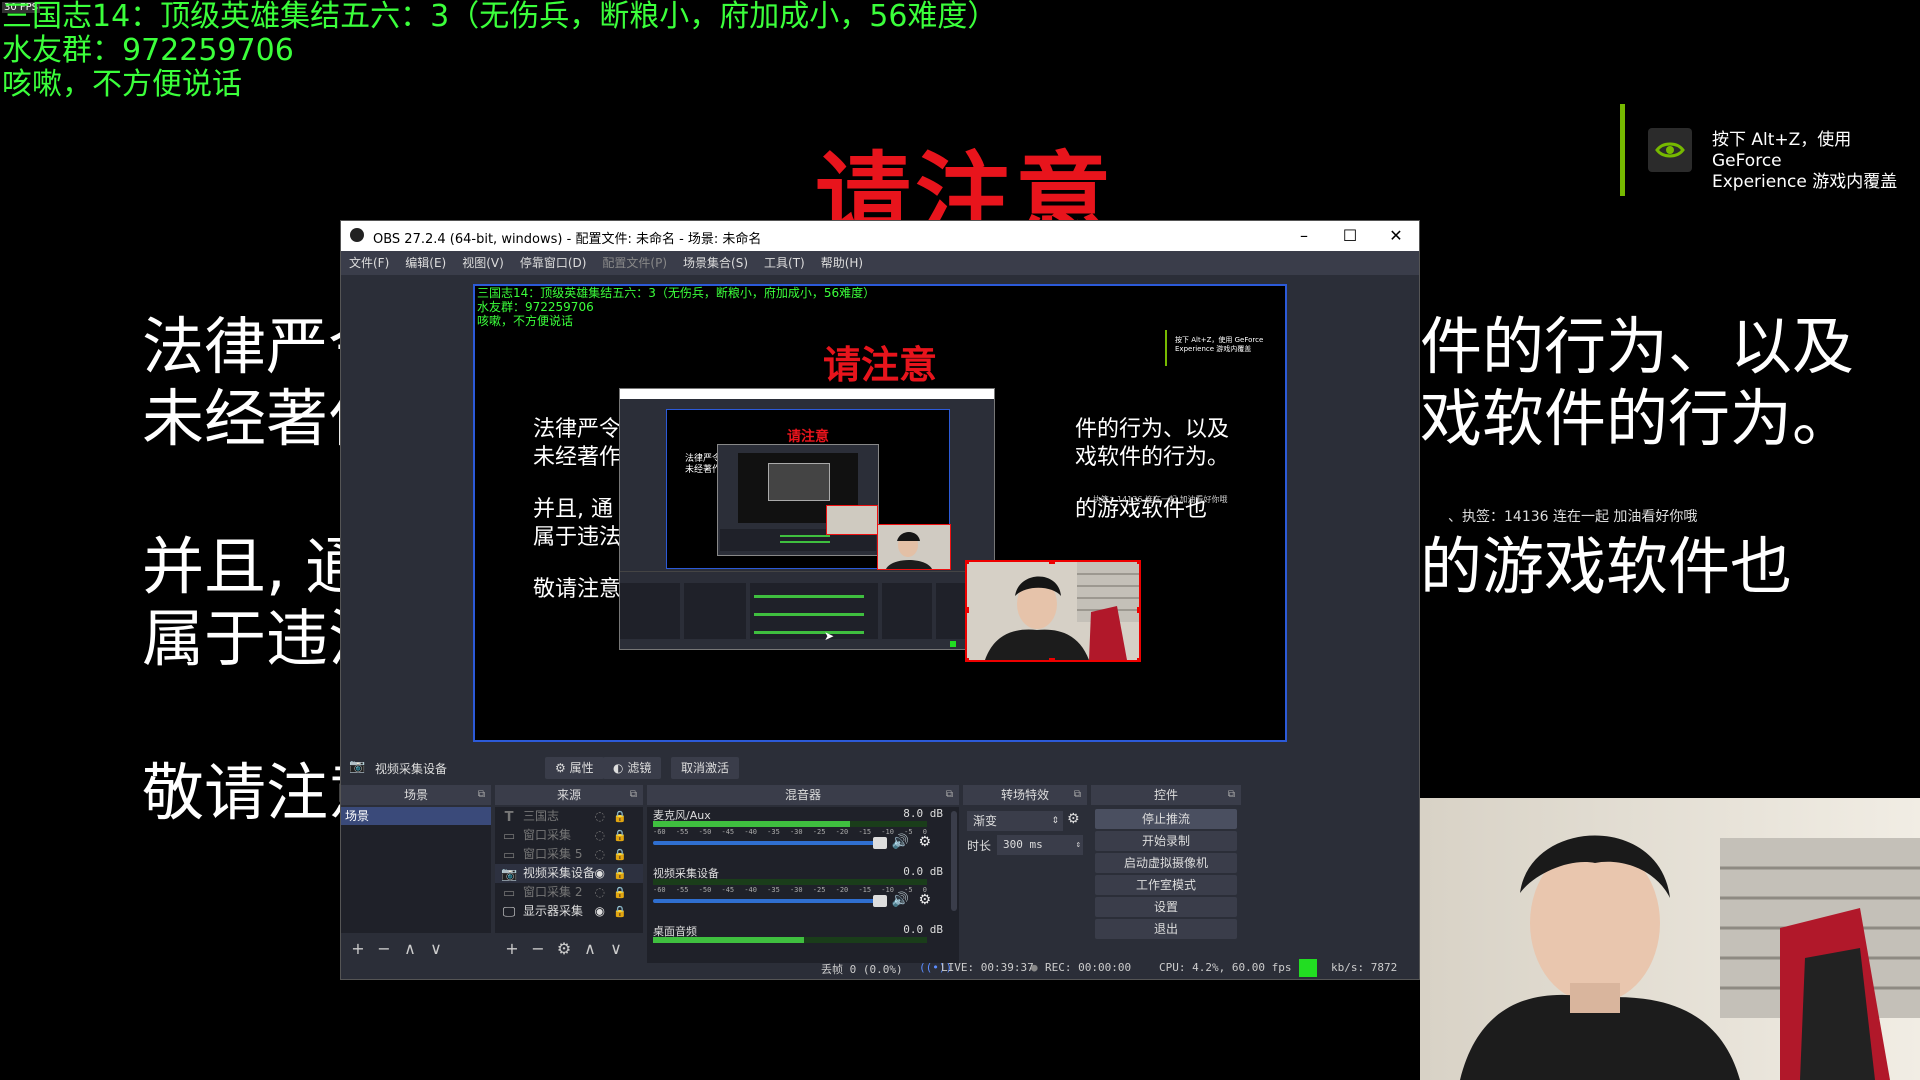 The image size is (1920, 1080). Describe the element at coordinates (807, 576) in the screenshot. I see `nested-source-bar` at that location.